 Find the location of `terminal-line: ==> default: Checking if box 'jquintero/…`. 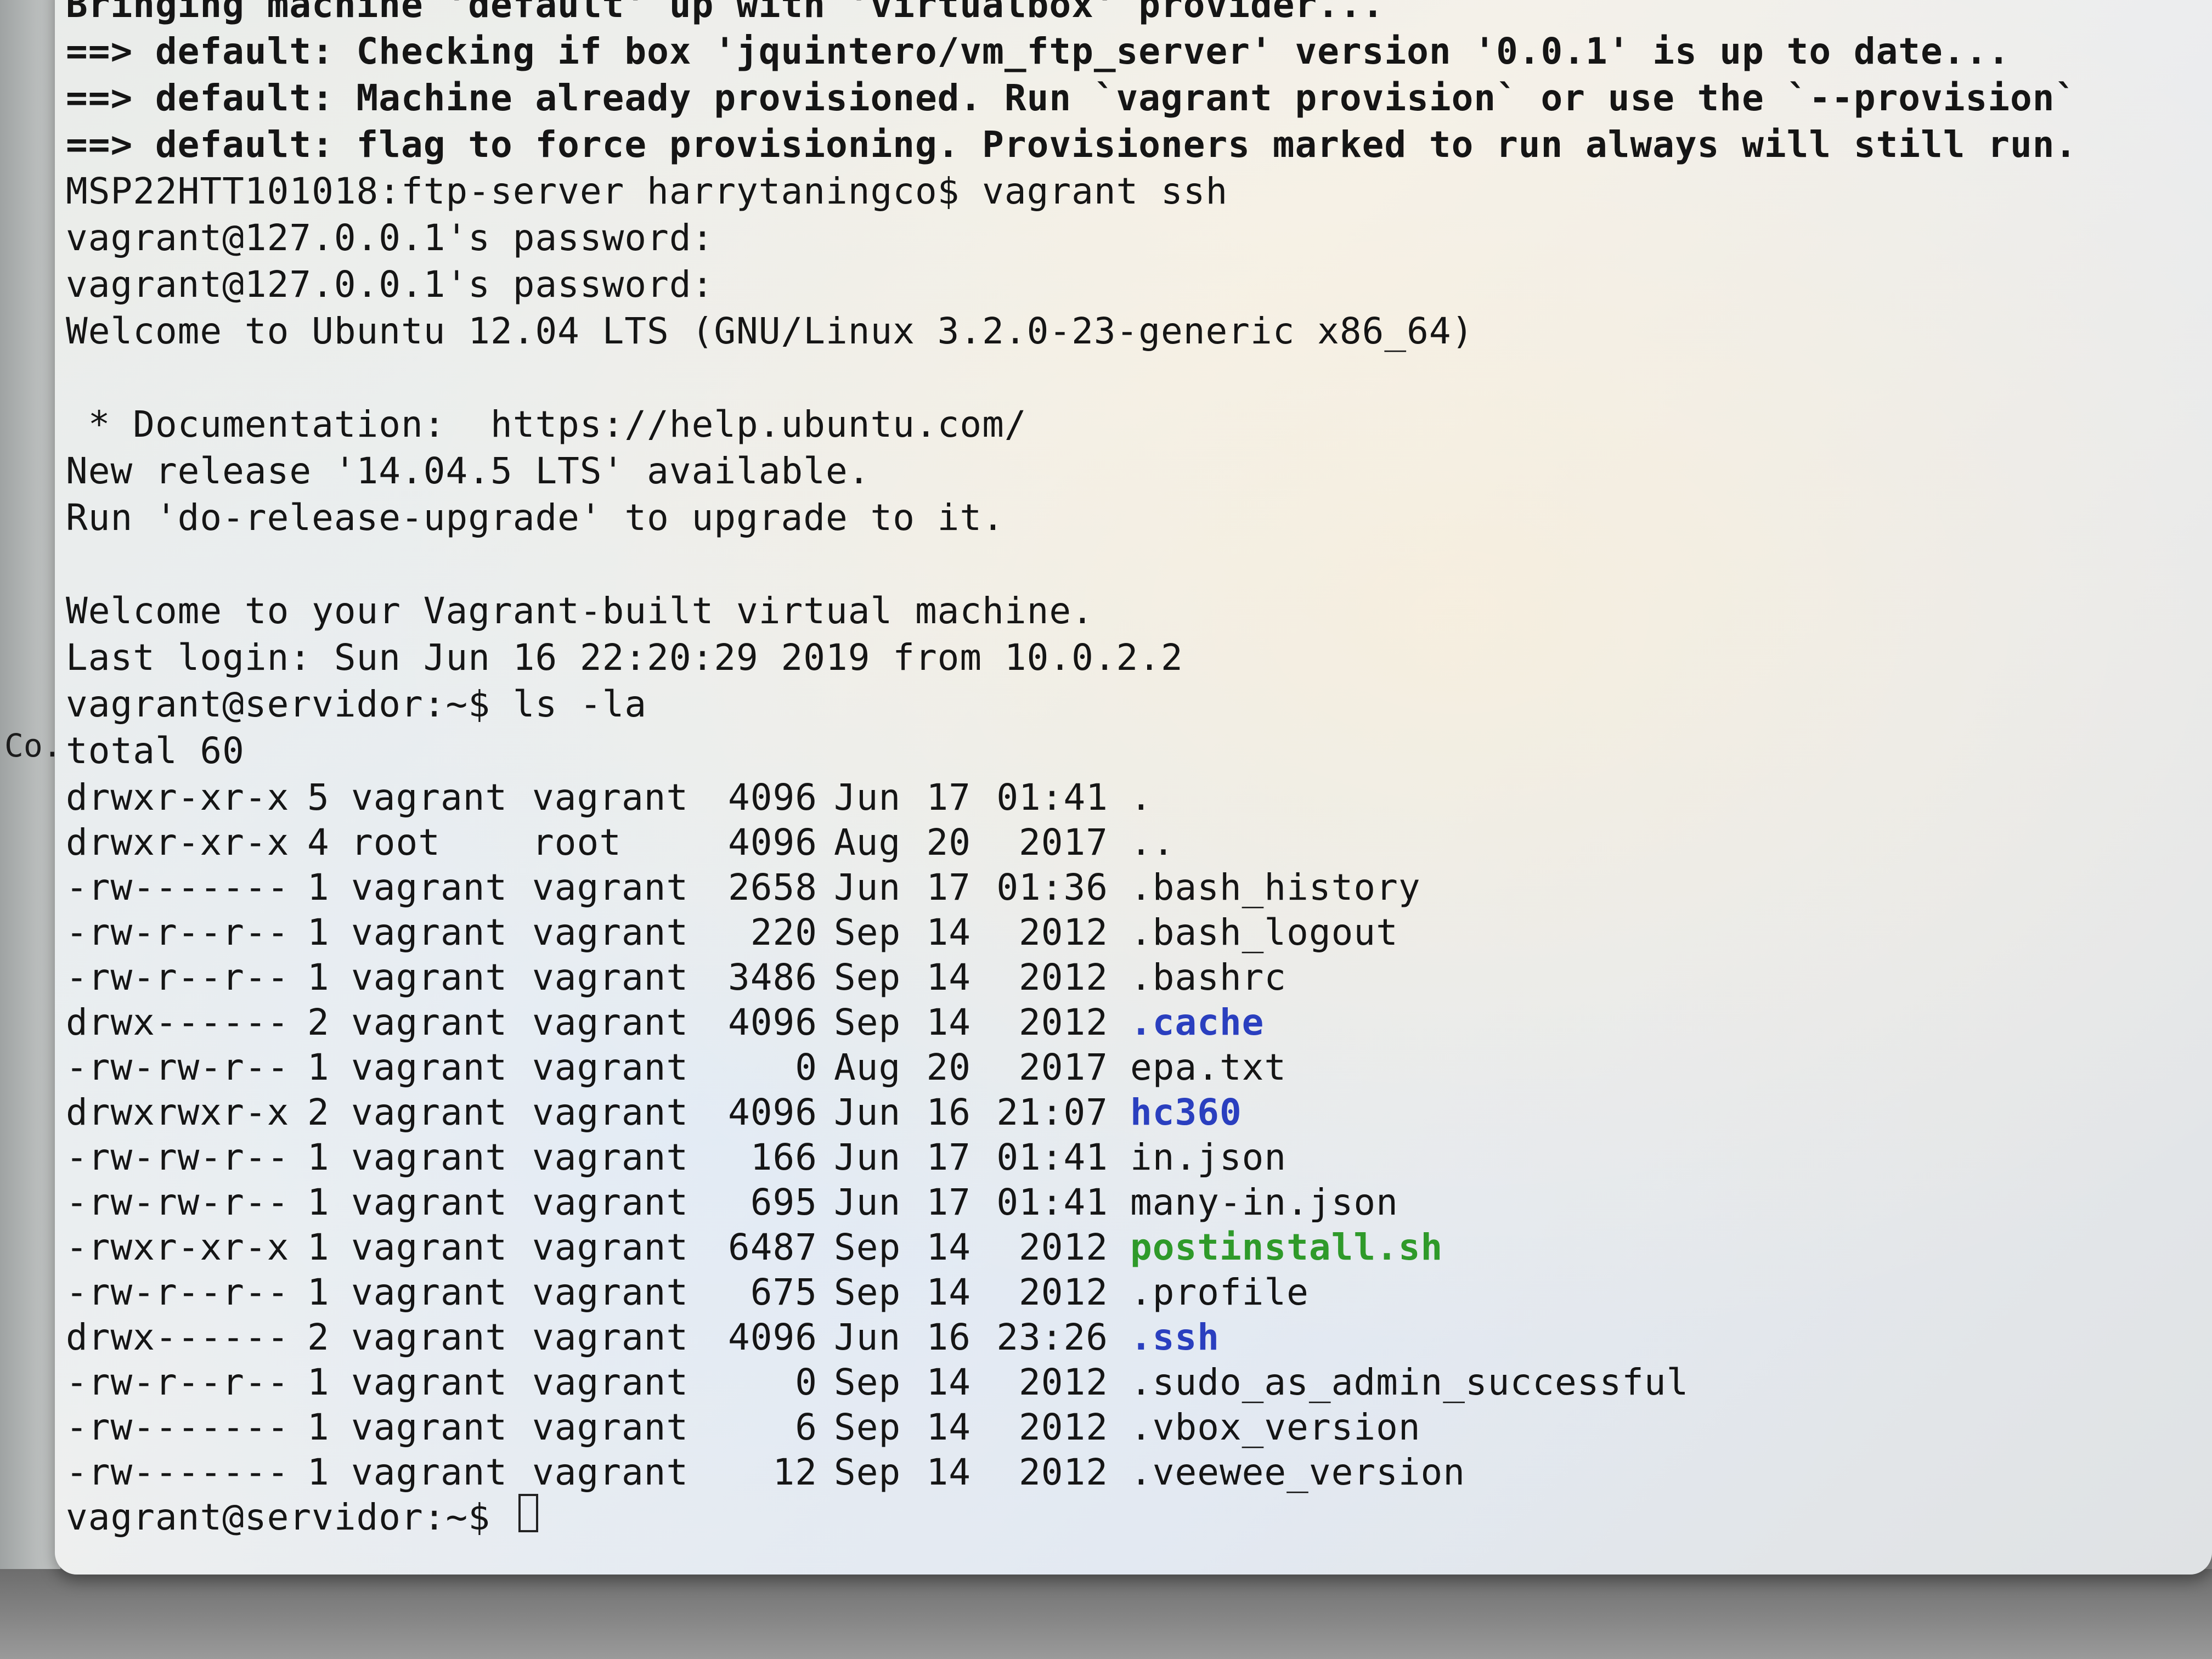

terminal-line: ==> default: Checking if box 'jquintero/… is located at coordinates (1038, 51).